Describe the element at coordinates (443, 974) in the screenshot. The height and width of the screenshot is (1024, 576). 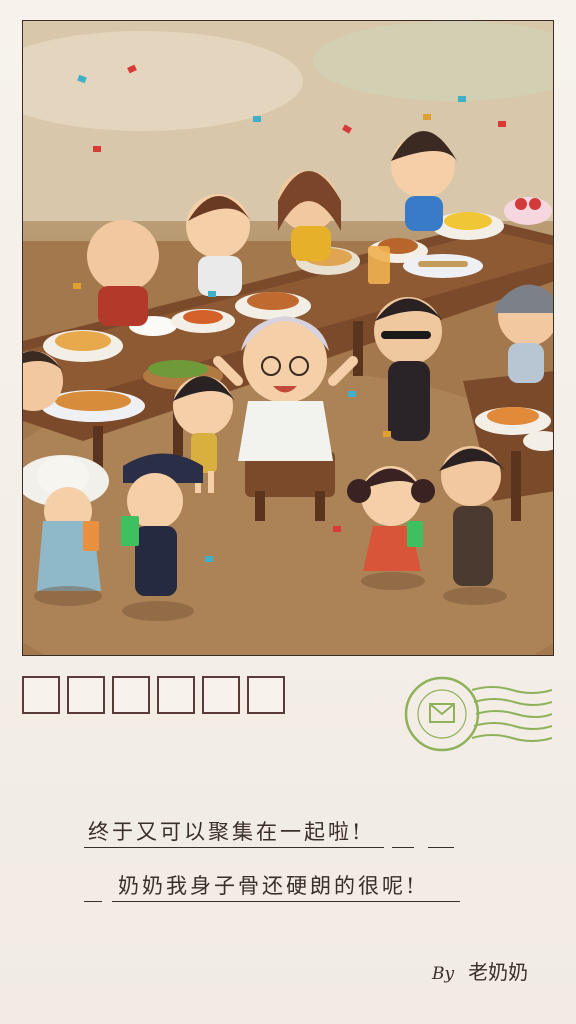
I see `signature-by: By` at that location.